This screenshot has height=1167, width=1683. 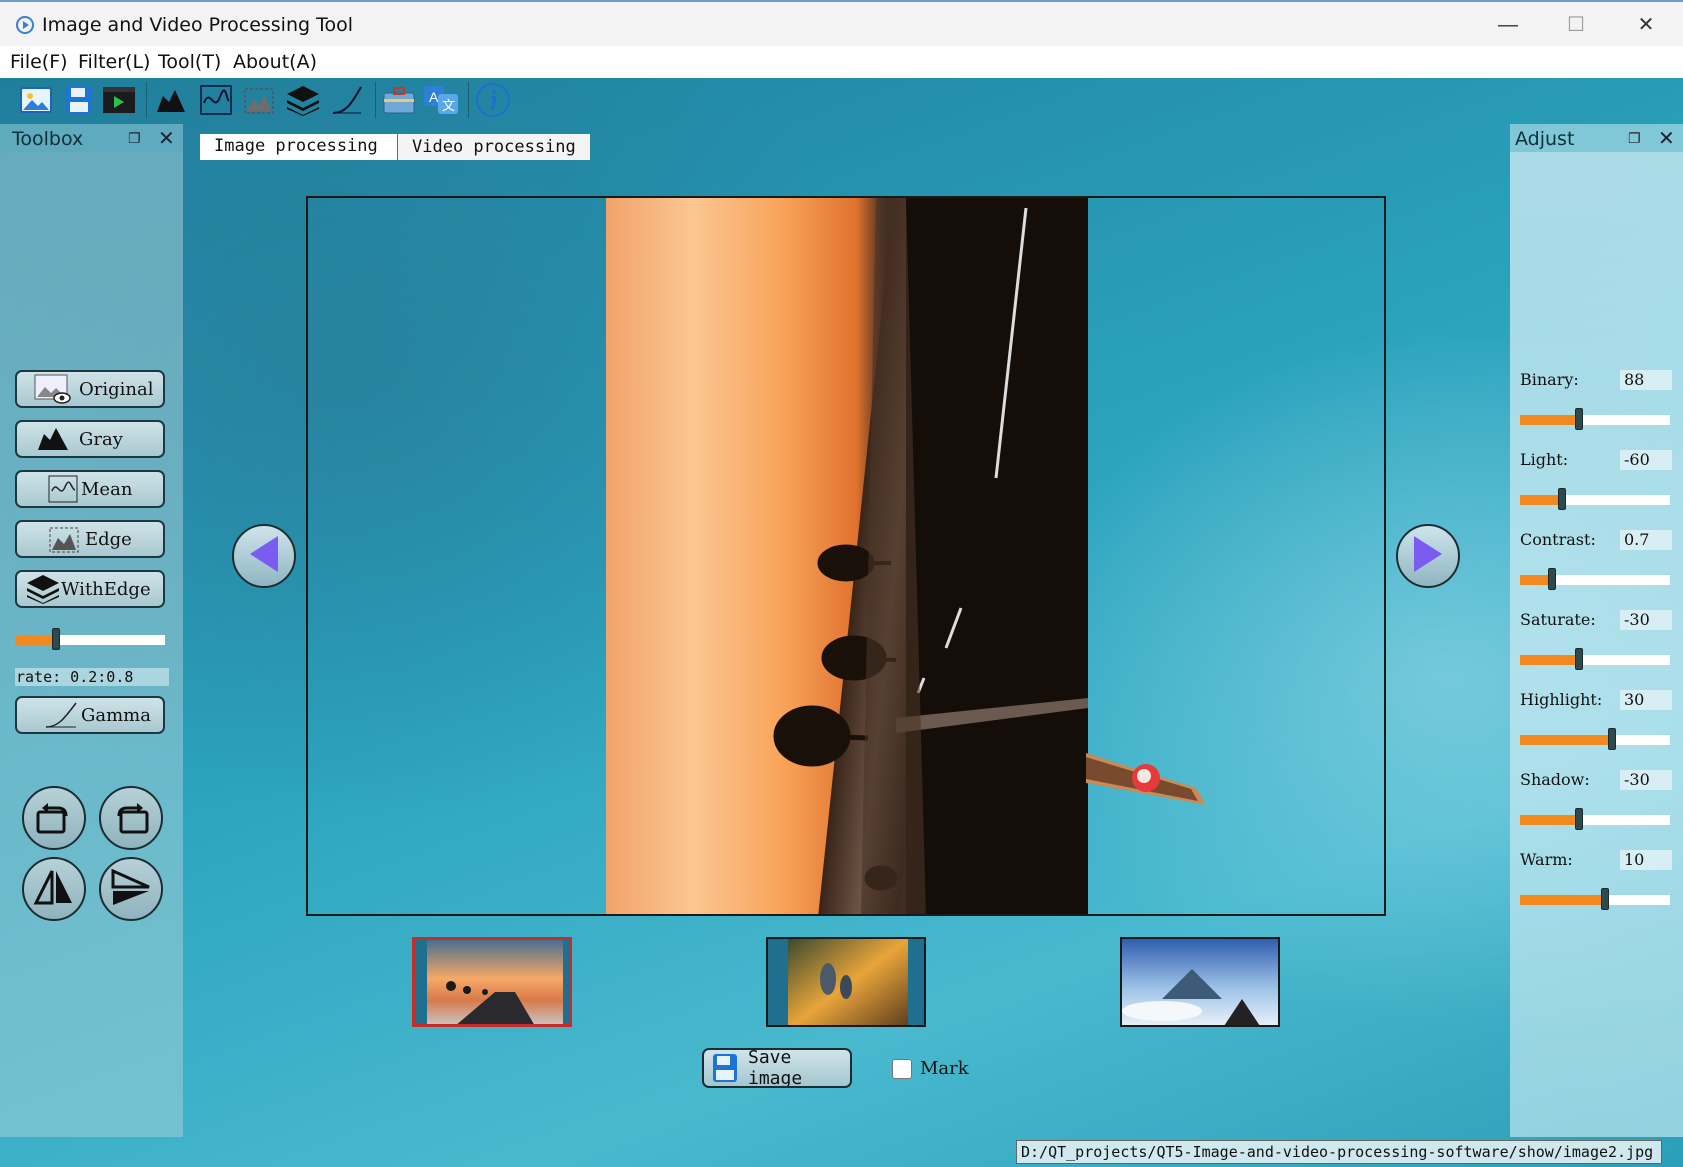 I want to click on warm-value: 10, so click(x=1646, y=860).